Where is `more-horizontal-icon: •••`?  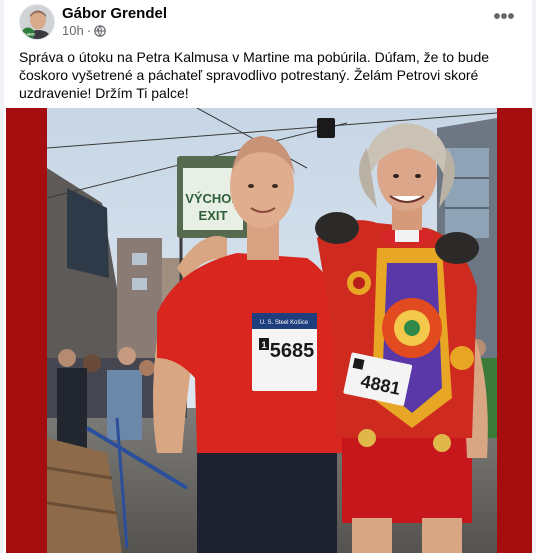 more-horizontal-icon: ••• is located at coordinates (504, 17).